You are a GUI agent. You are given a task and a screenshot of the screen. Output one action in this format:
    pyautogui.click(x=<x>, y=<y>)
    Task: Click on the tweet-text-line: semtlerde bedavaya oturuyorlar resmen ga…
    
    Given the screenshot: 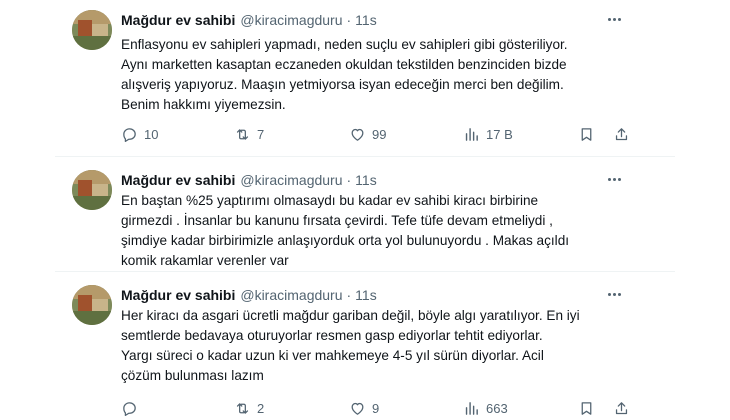 What is the action you would take?
    pyautogui.click(x=332, y=335)
    